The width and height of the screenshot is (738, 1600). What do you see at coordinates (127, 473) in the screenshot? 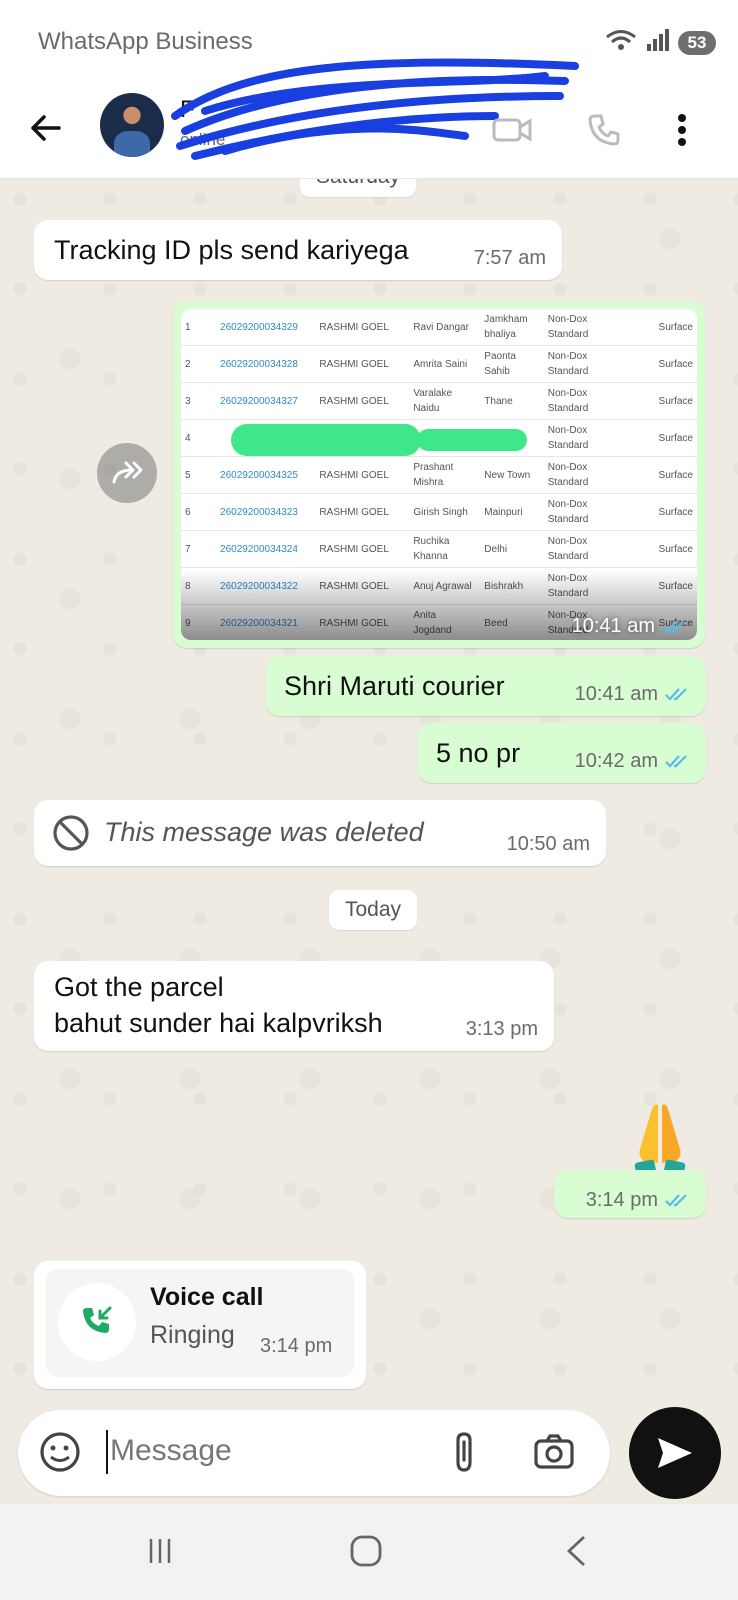
I see `forward-button` at bounding box center [127, 473].